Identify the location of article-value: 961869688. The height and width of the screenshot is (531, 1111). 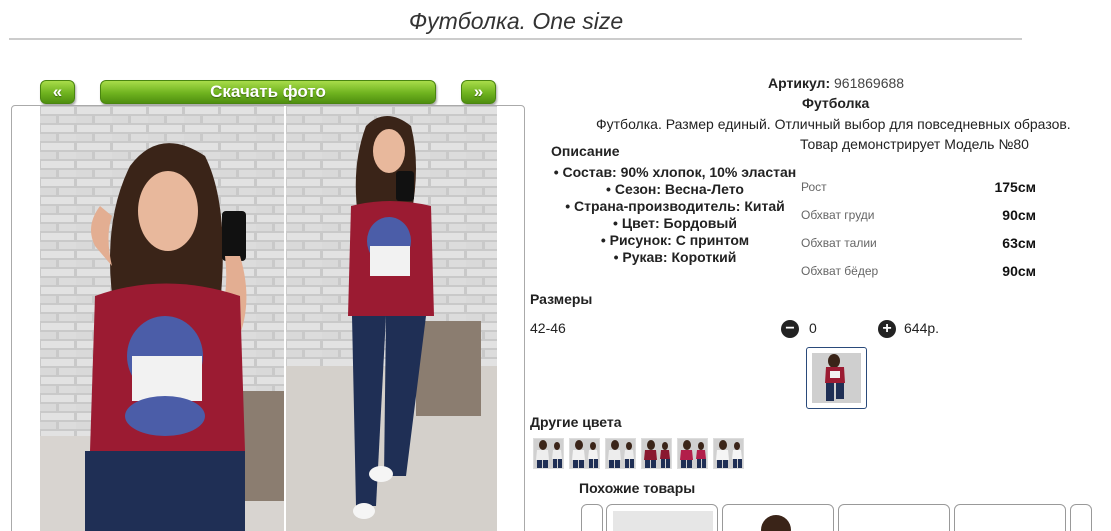
(869, 83).